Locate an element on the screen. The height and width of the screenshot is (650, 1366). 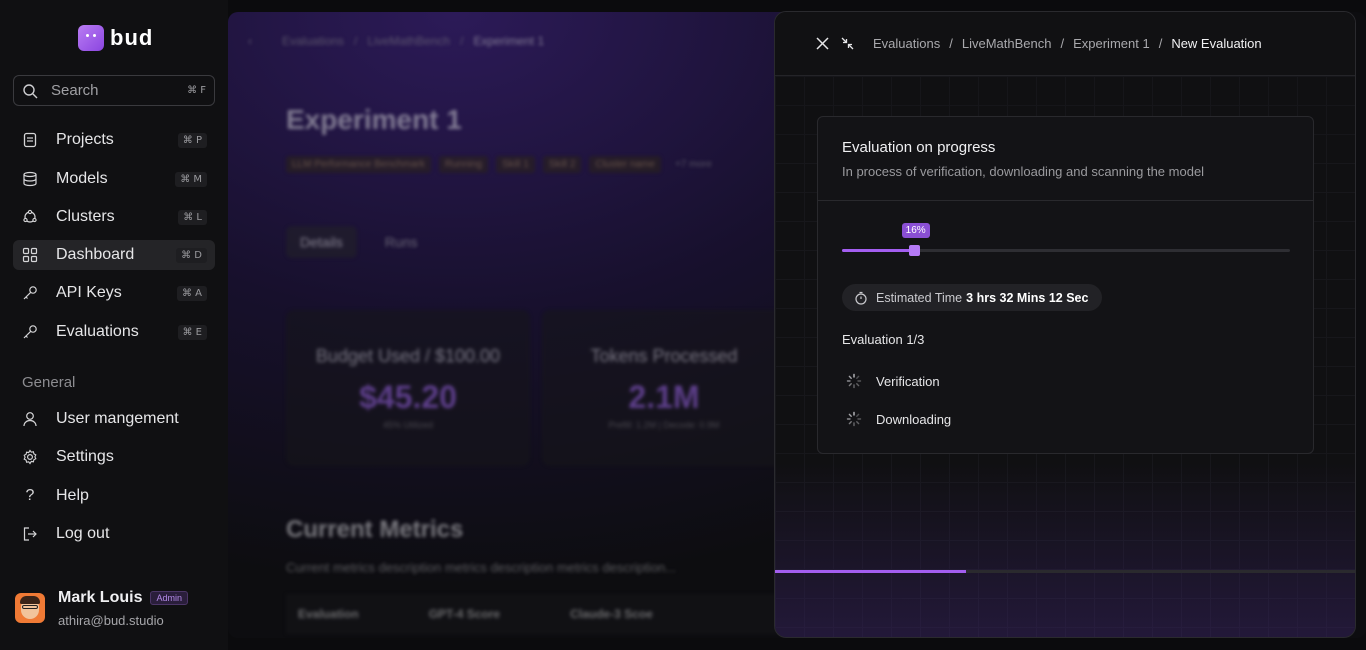
role-badge: Admin is located at coordinates (169, 598).